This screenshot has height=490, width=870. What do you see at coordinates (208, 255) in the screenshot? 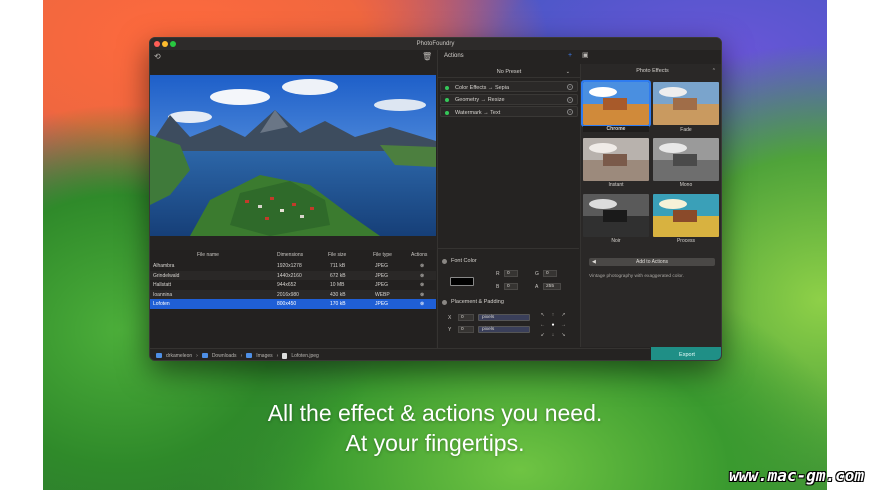
I see `col-file-name: File name` at bounding box center [208, 255].